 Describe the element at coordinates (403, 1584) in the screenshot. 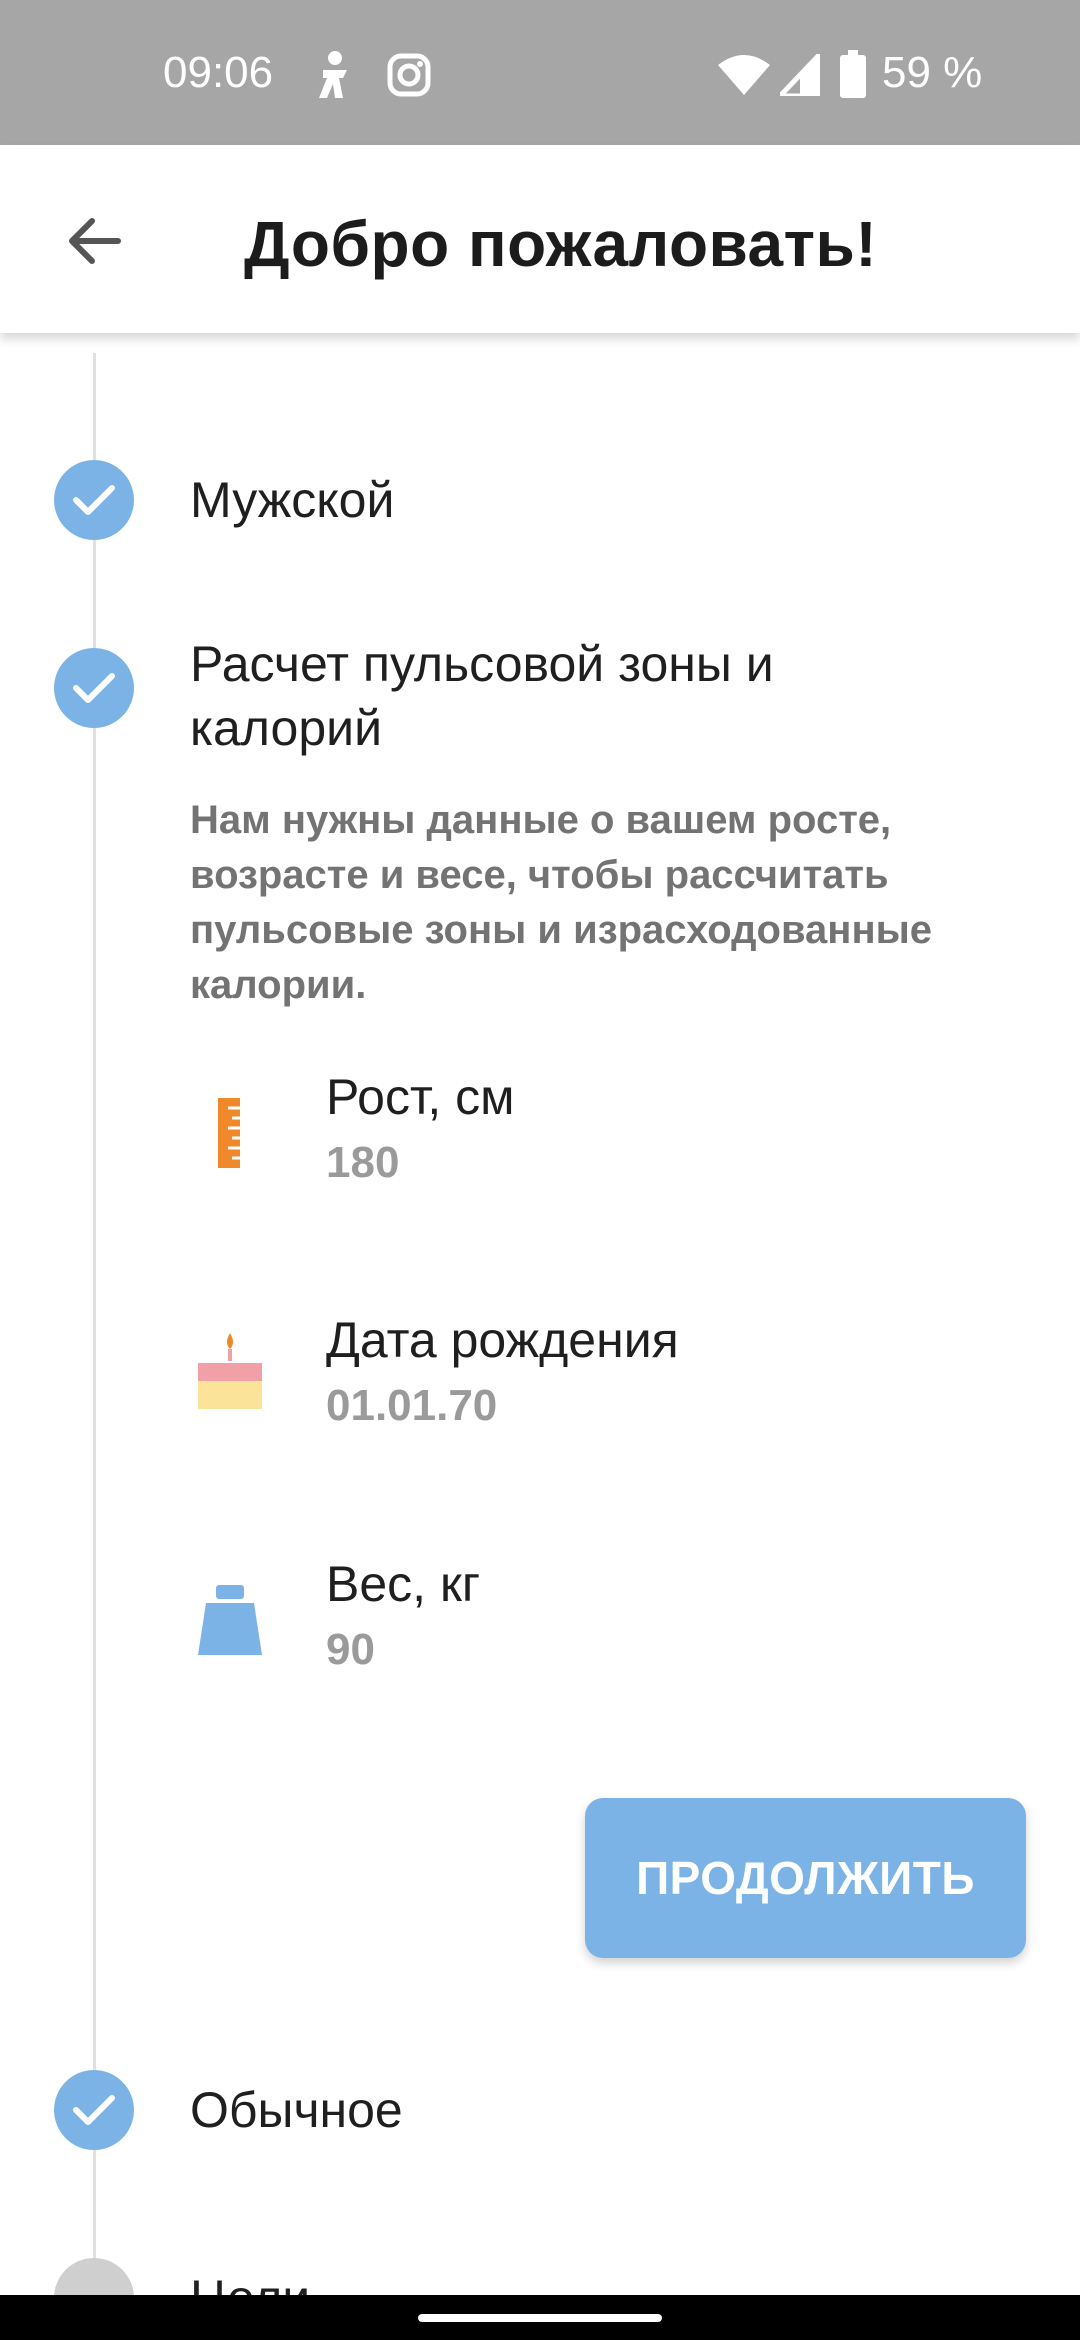

I see `weight-label: Вес, кг` at that location.